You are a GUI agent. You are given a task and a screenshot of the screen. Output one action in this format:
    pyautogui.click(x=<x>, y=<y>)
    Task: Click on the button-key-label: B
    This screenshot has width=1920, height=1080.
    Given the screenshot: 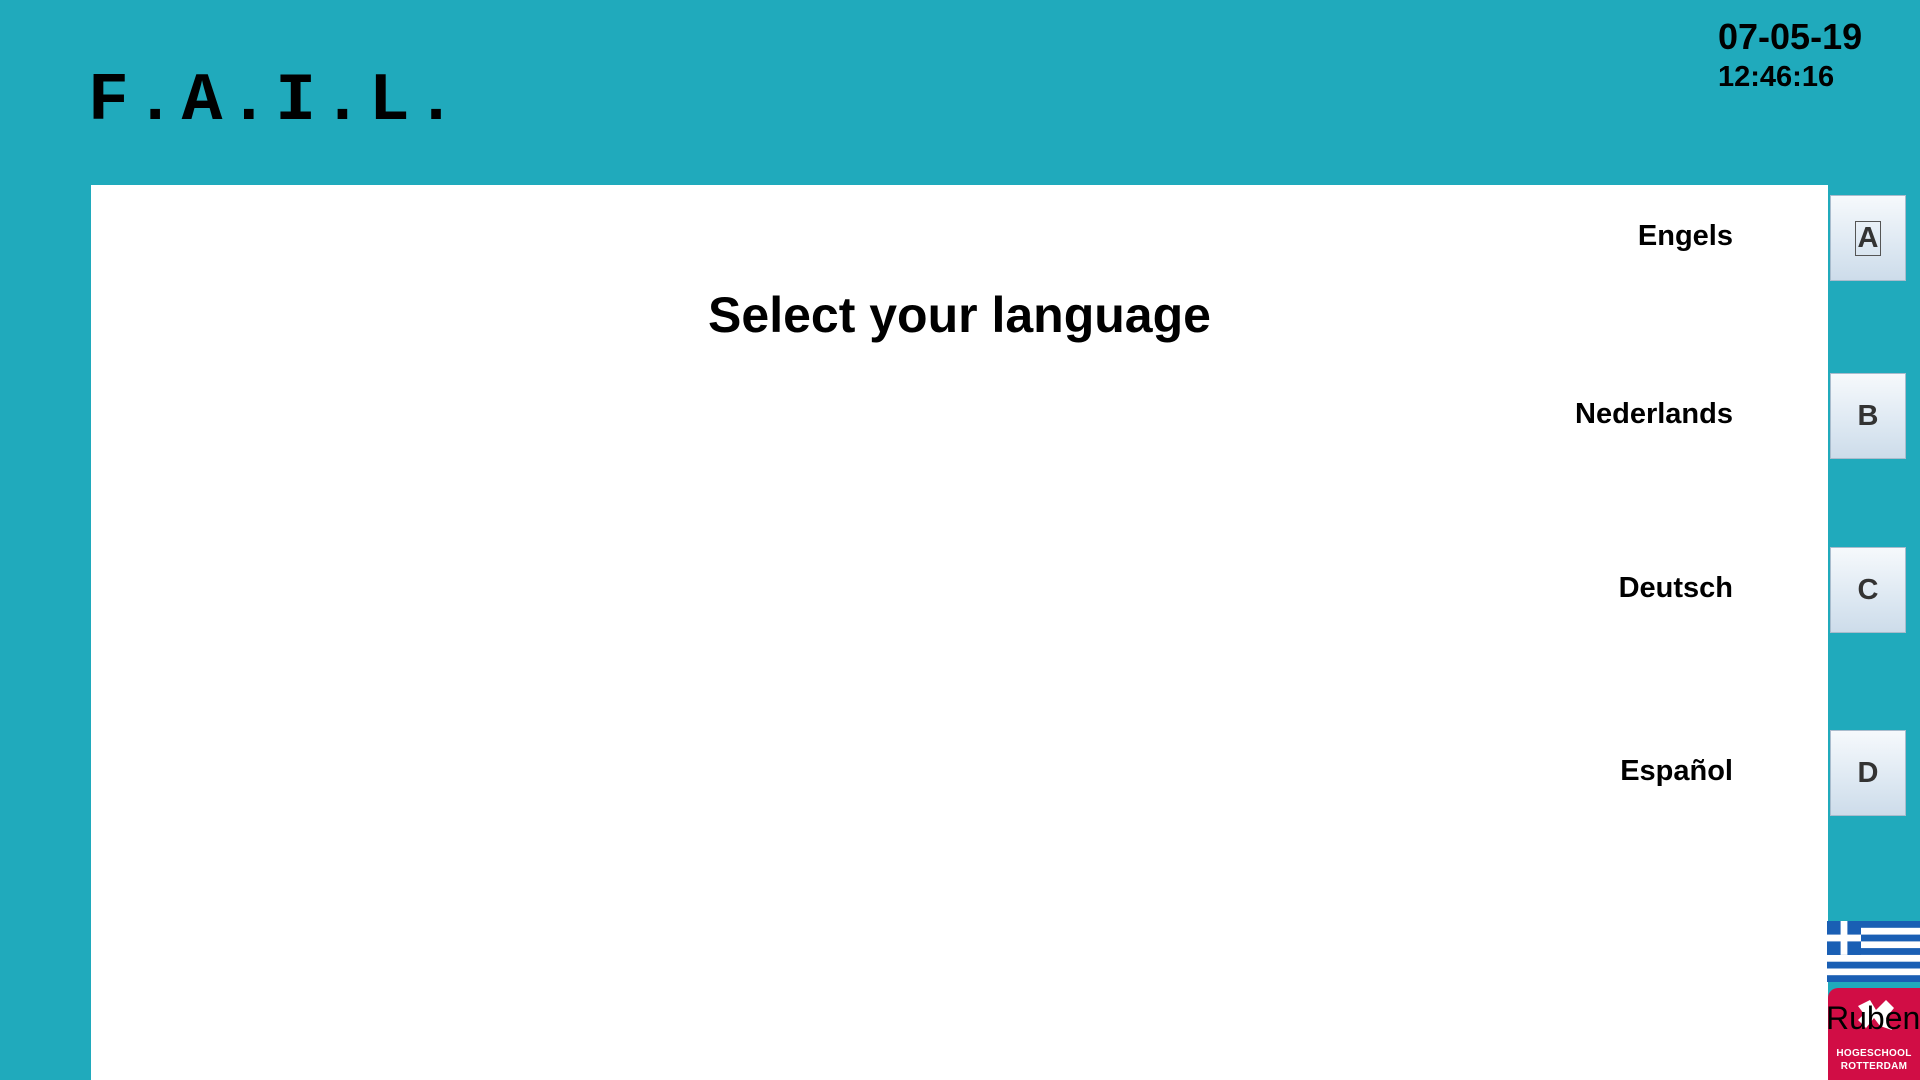 What is the action you would take?
    pyautogui.click(x=1868, y=415)
    